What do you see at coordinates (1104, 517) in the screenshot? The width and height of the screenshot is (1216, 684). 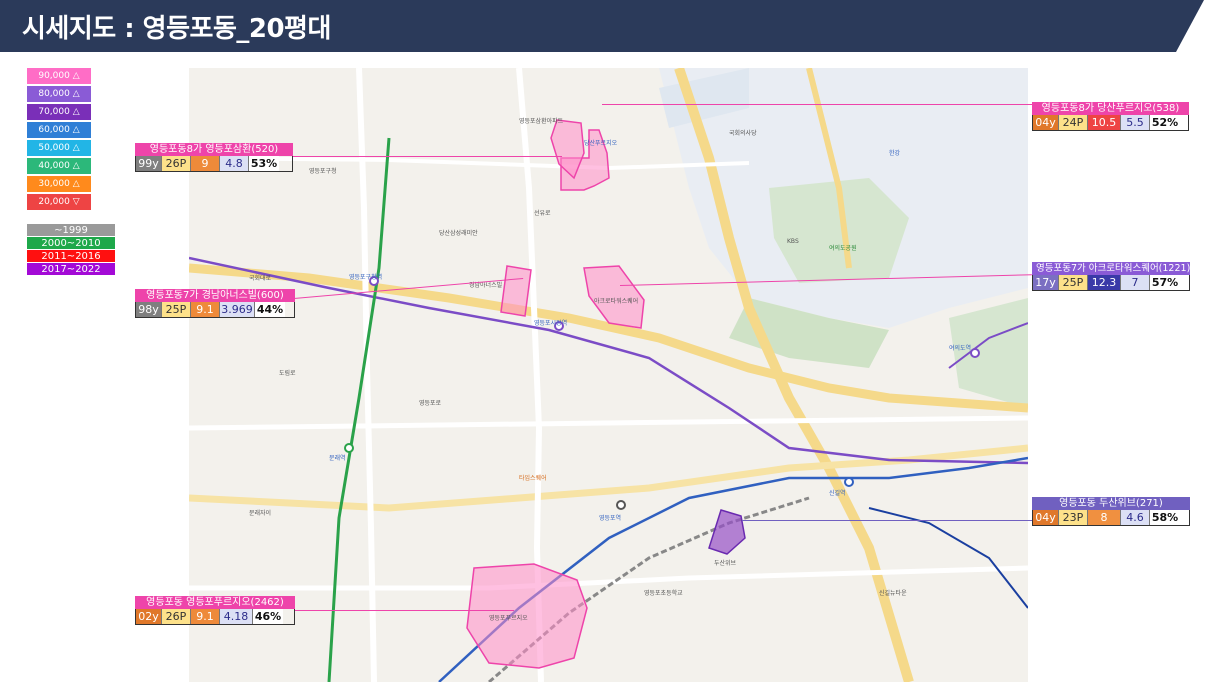 I see `callout-price: 8` at bounding box center [1104, 517].